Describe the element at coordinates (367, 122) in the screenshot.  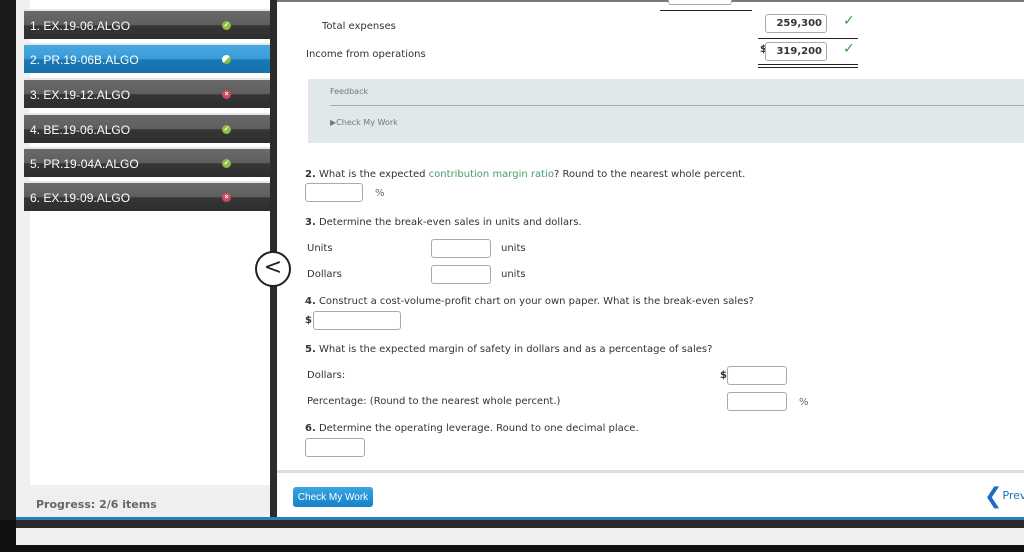
I see `toggle-label: Check My Work` at that location.